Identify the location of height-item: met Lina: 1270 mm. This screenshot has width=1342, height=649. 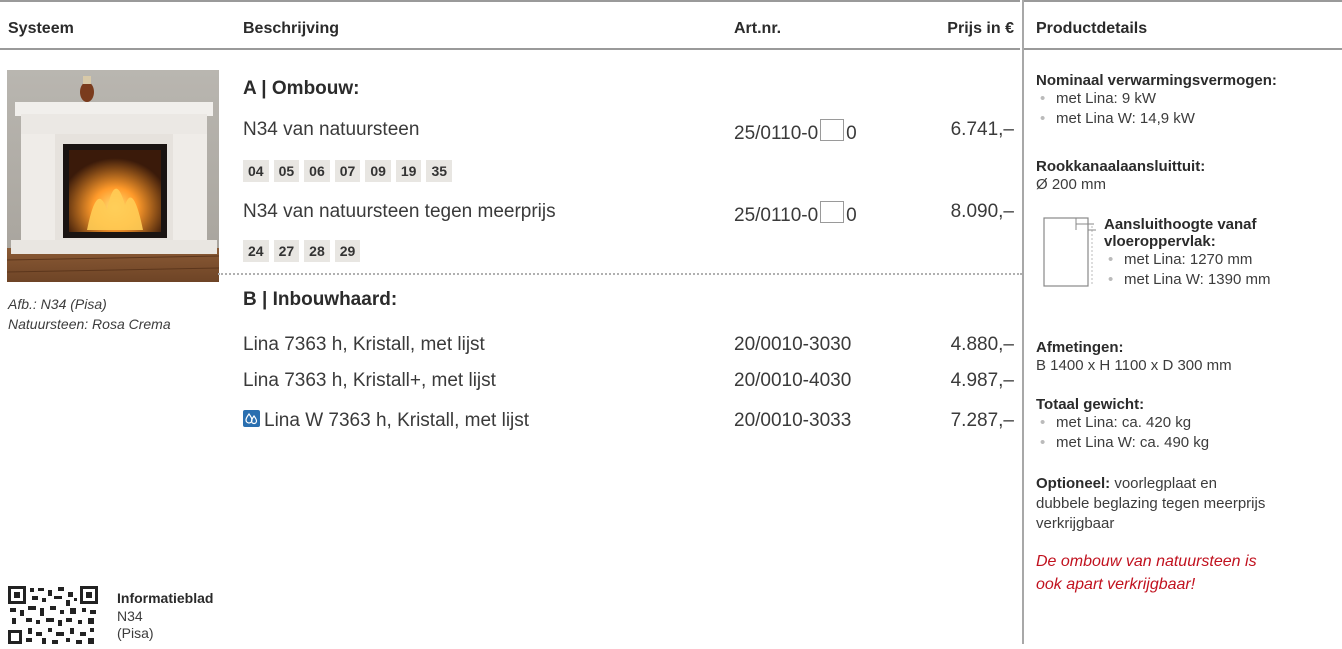
(1219, 260).